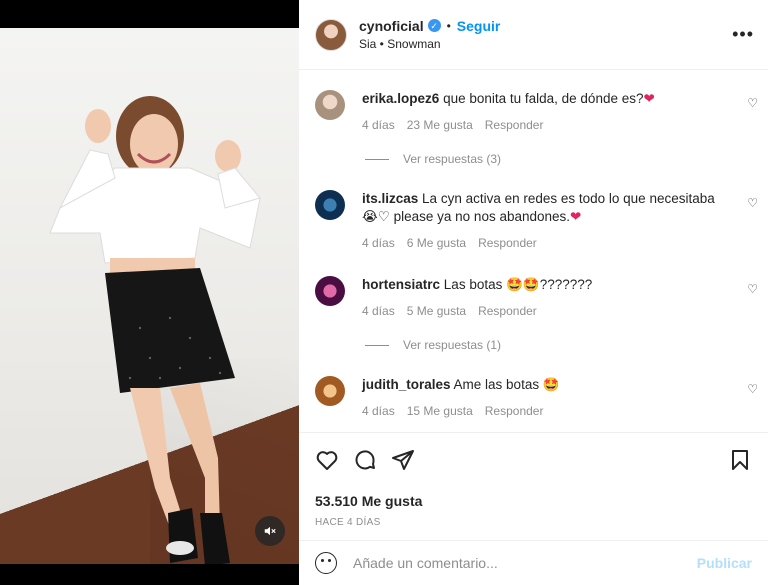 The height and width of the screenshot is (585, 768). Describe the element at coordinates (533, 35) in the screenshot. I see `post-header: cynoficial ✓ • Seguir Sia • Snowman •••` at that location.